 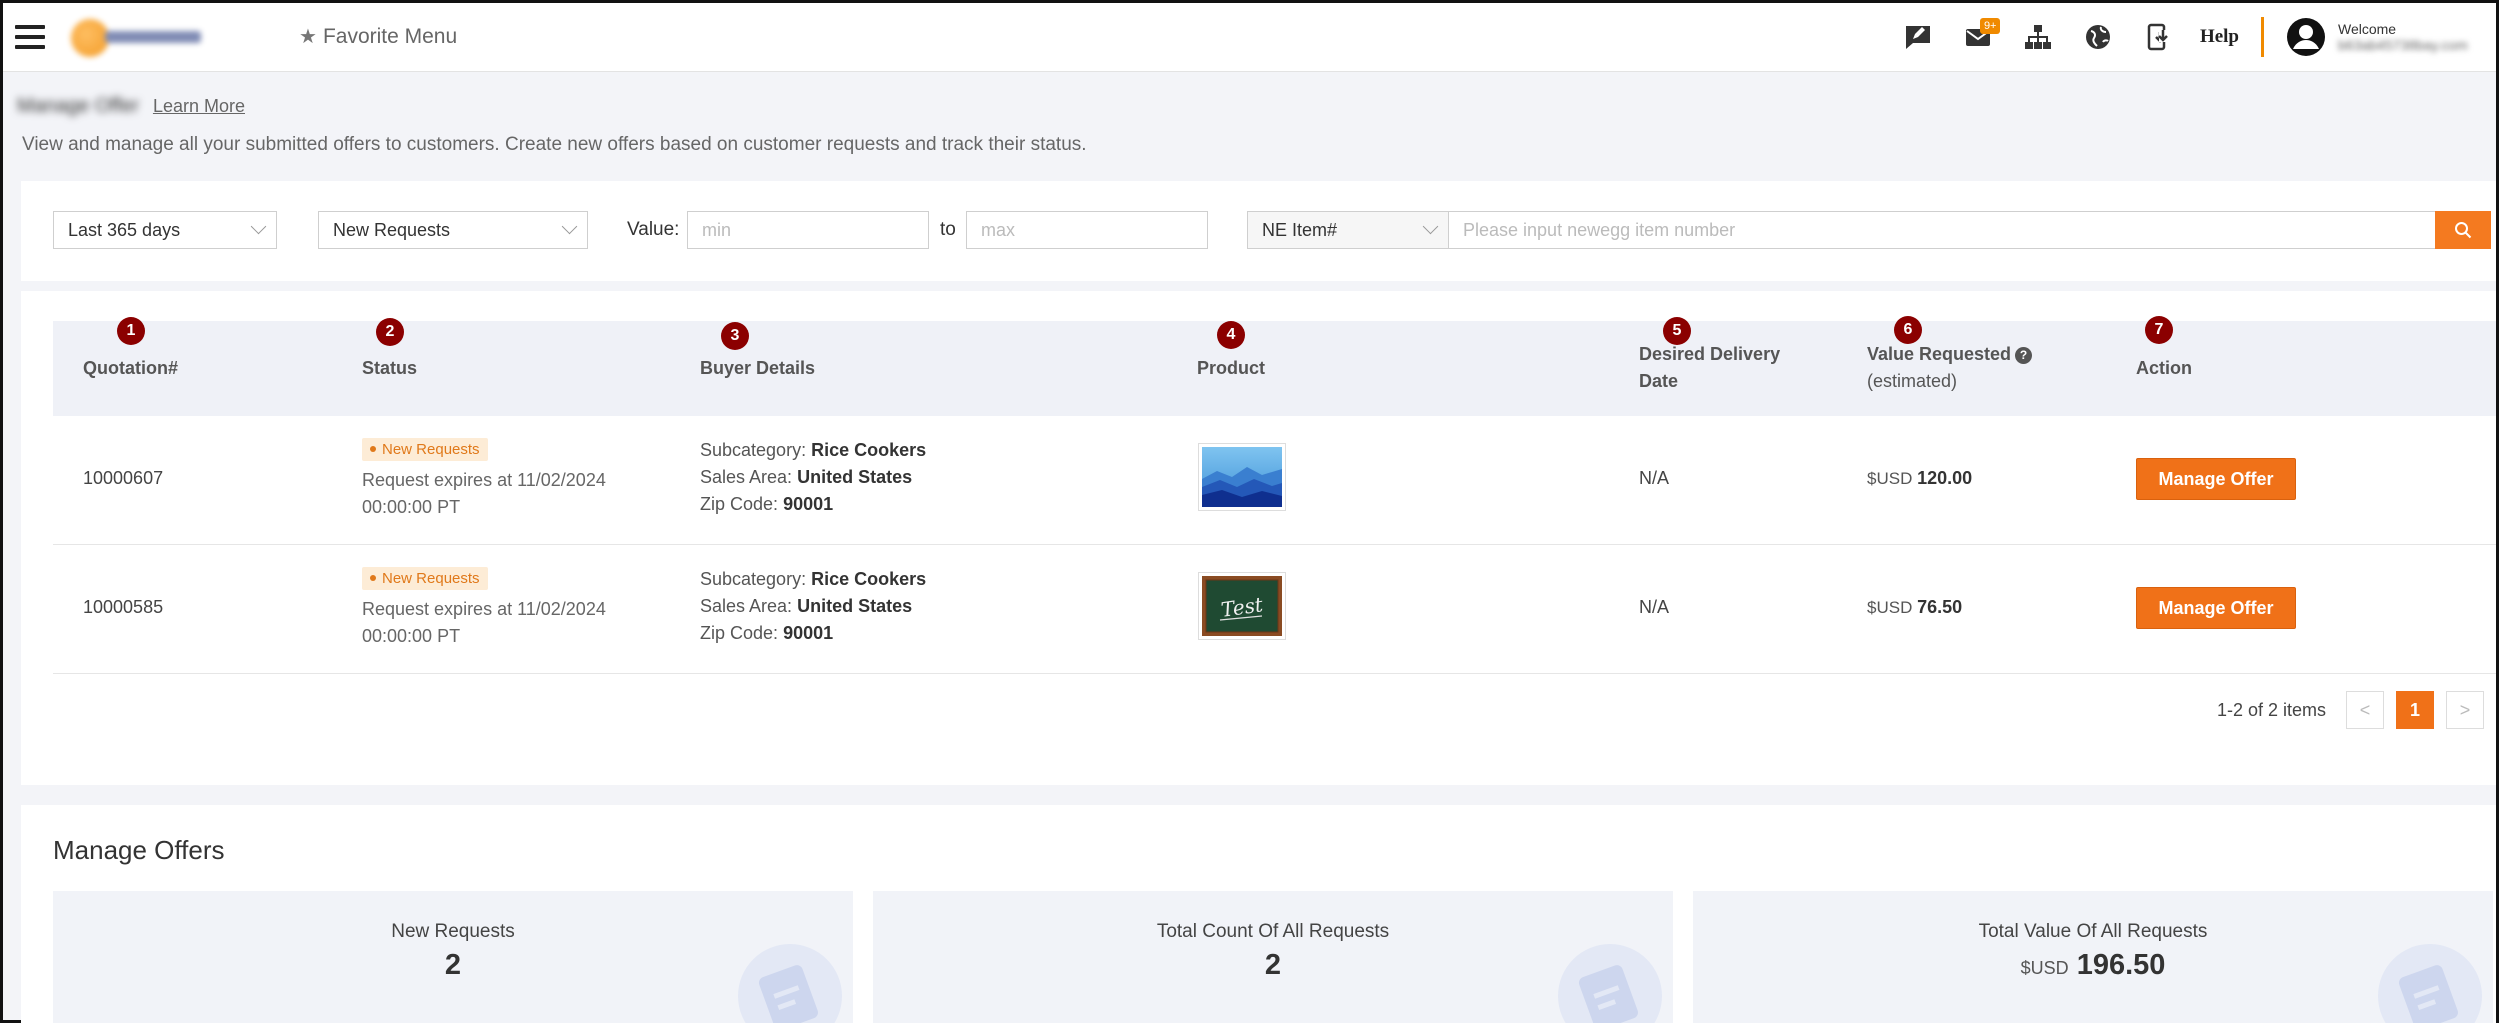 I want to click on stat-value: 196.50, so click(x=2121, y=965).